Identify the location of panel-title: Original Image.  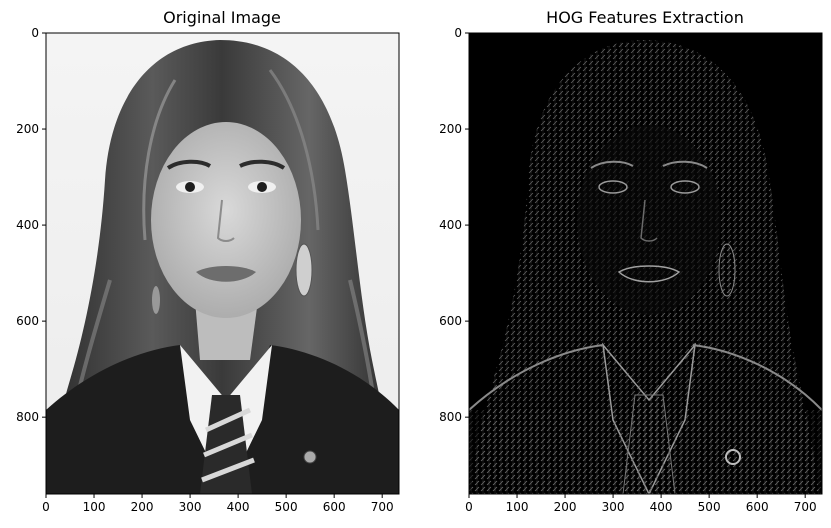
(222, 17).